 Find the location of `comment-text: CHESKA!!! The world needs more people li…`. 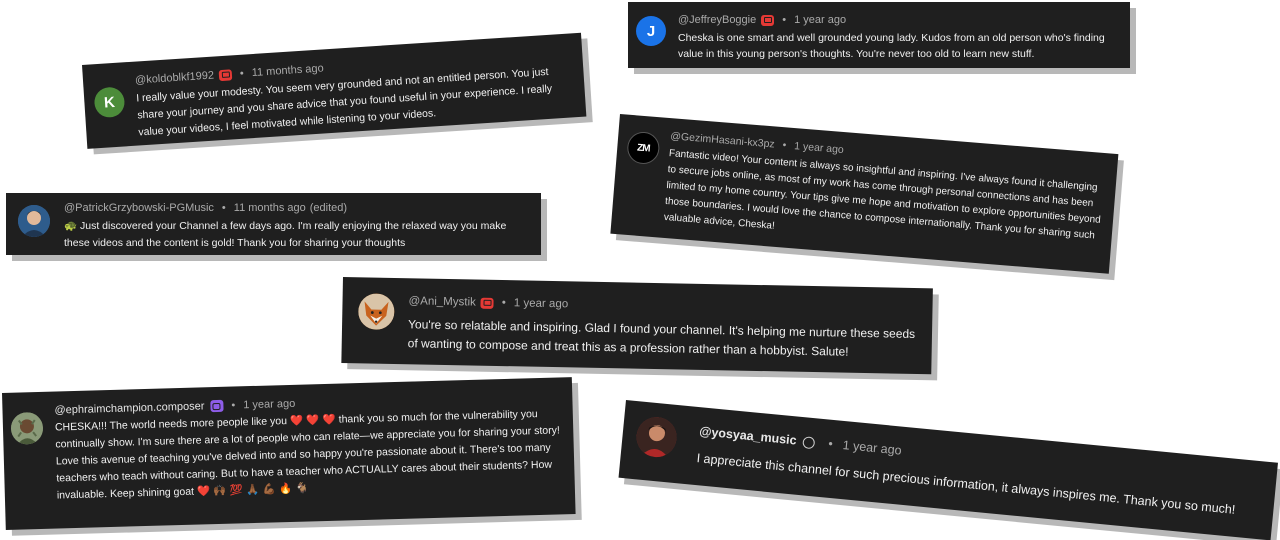

comment-text: CHESKA!!! The world needs more people li… is located at coordinates (311, 454).